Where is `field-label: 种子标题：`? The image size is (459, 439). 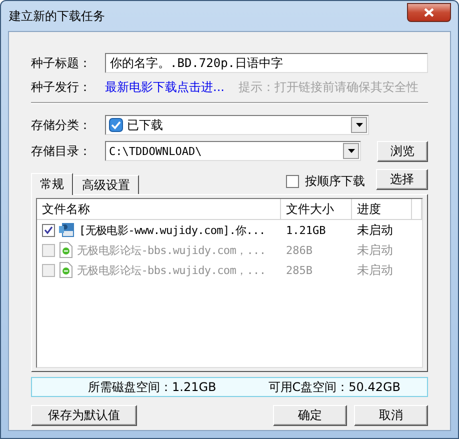 field-label: 种子标题： is located at coordinates (61, 63).